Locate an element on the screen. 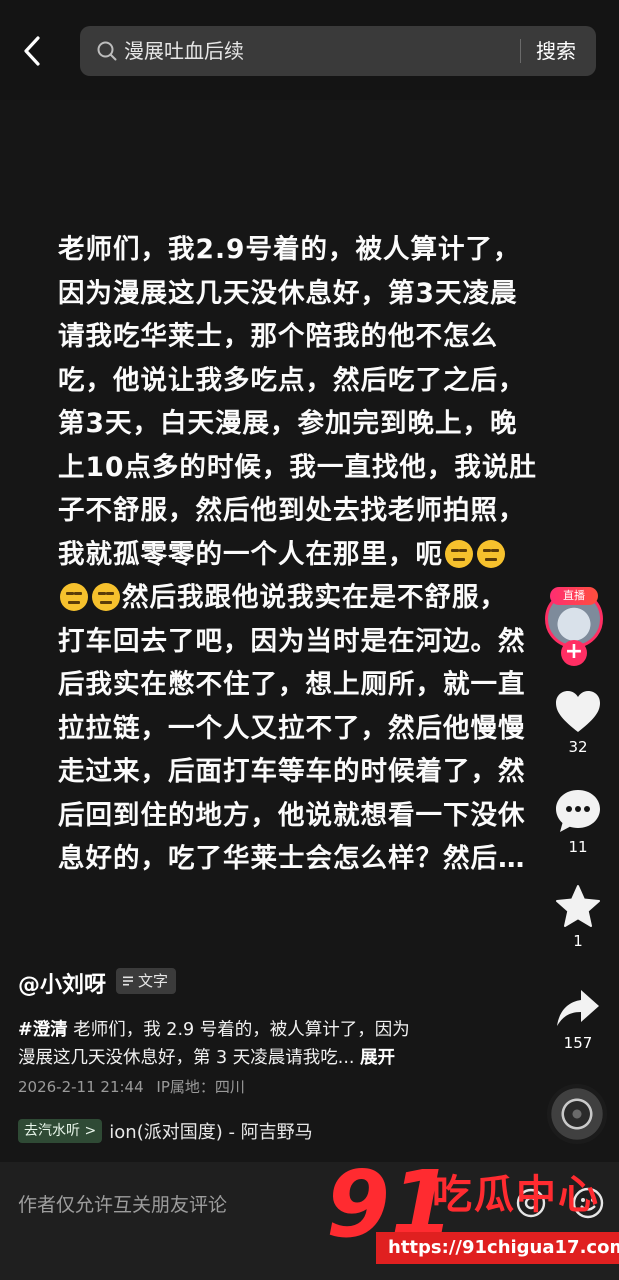  search-icon is located at coordinates (107, 51).